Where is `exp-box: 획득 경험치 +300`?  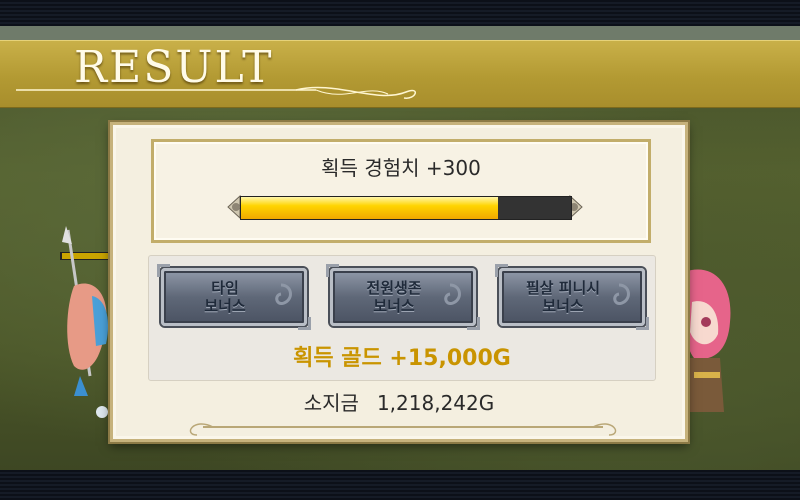 exp-box: 획득 경험치 +300 is located at coordinates (401, 191).